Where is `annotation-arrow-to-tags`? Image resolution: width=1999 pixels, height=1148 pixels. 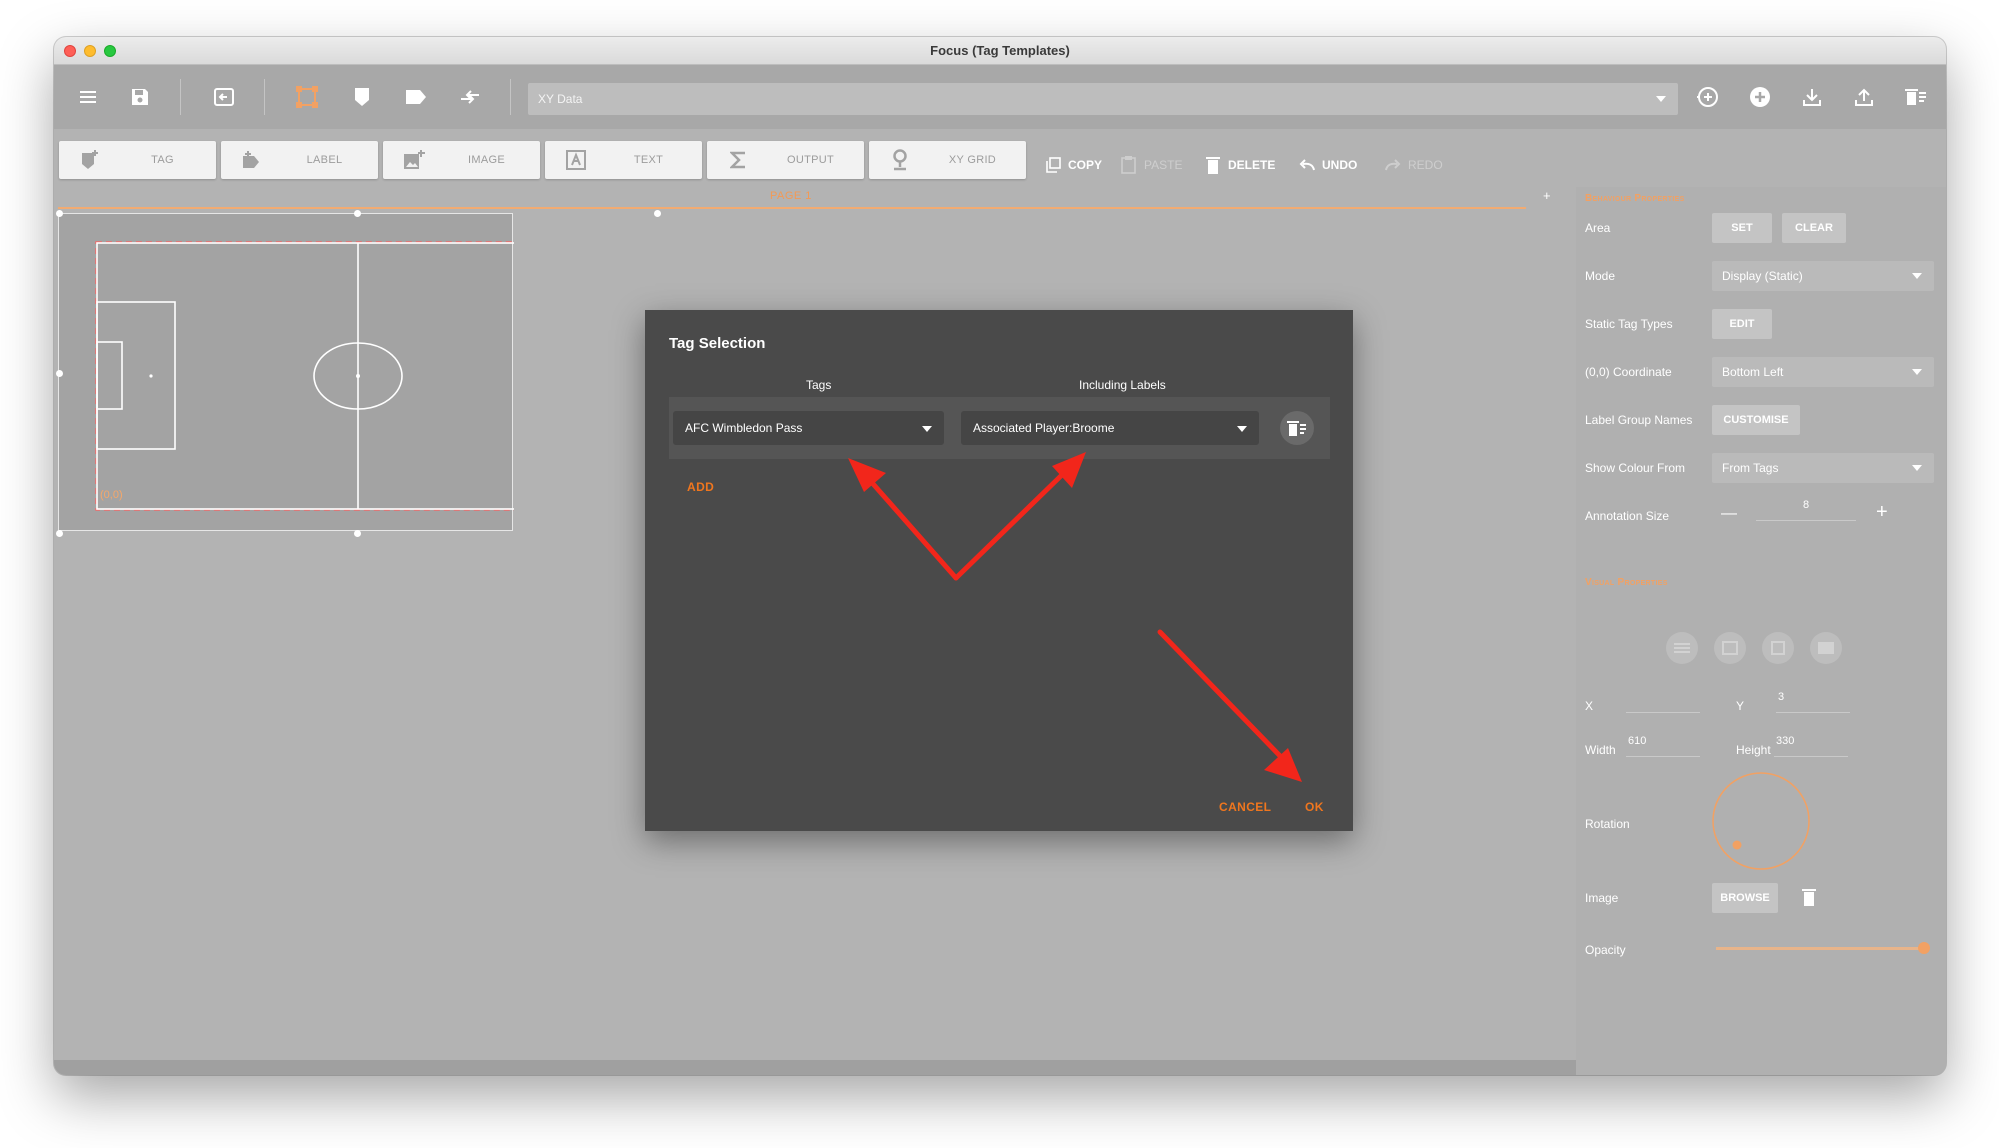
annotation-arrow-to-tags is located at coordinates (911, 527).